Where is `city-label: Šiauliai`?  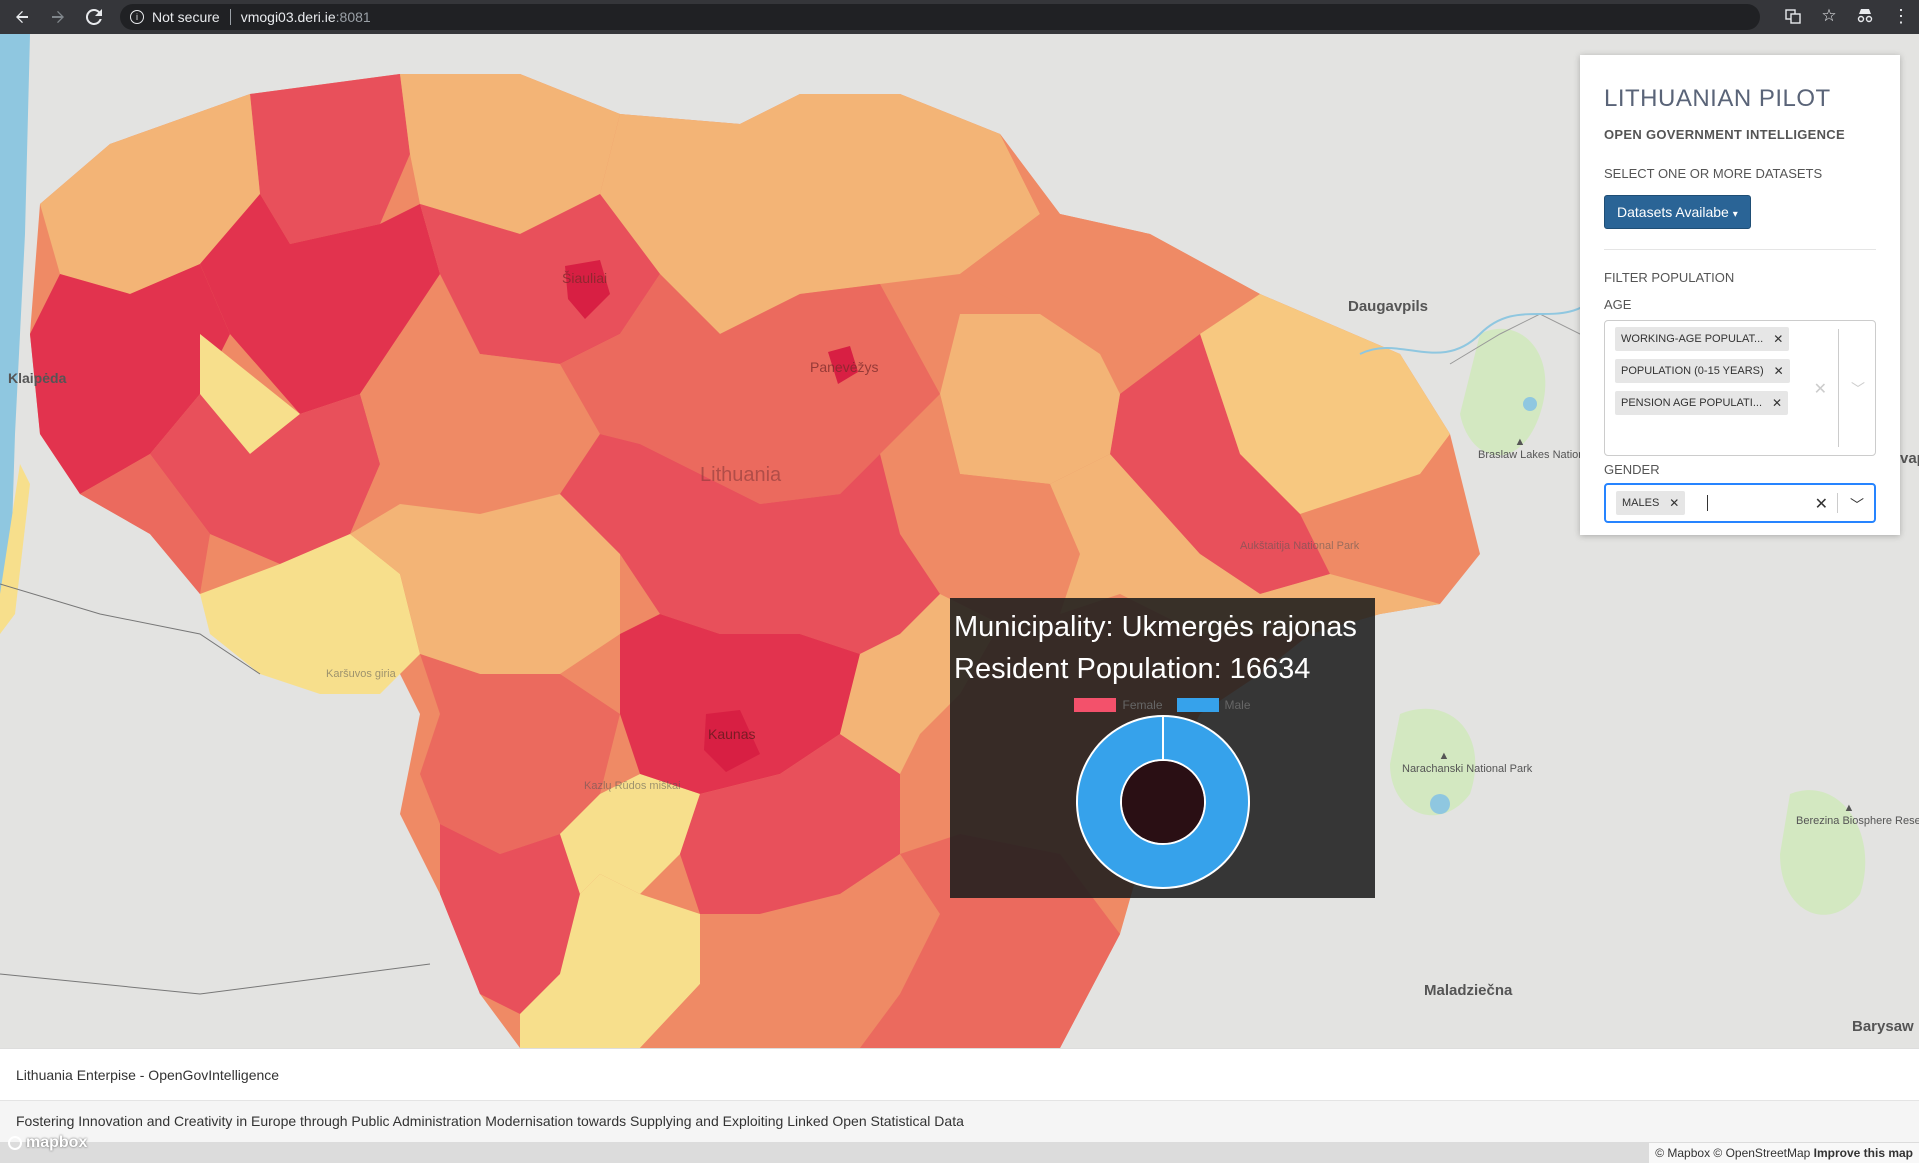
city-label: Šiauliai is located at coordinates (585, 278).